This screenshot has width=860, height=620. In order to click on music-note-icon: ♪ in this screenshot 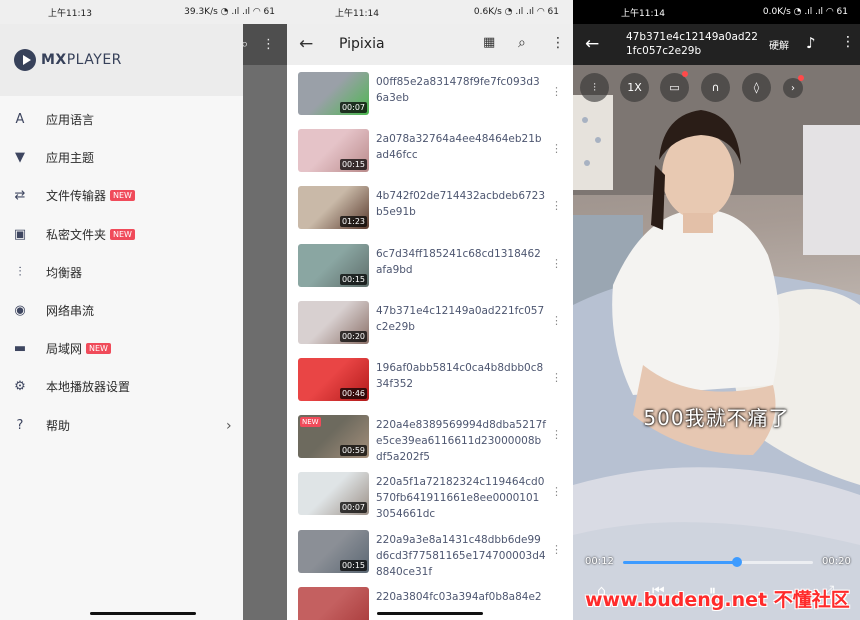, I will do `click(811, 43)`.